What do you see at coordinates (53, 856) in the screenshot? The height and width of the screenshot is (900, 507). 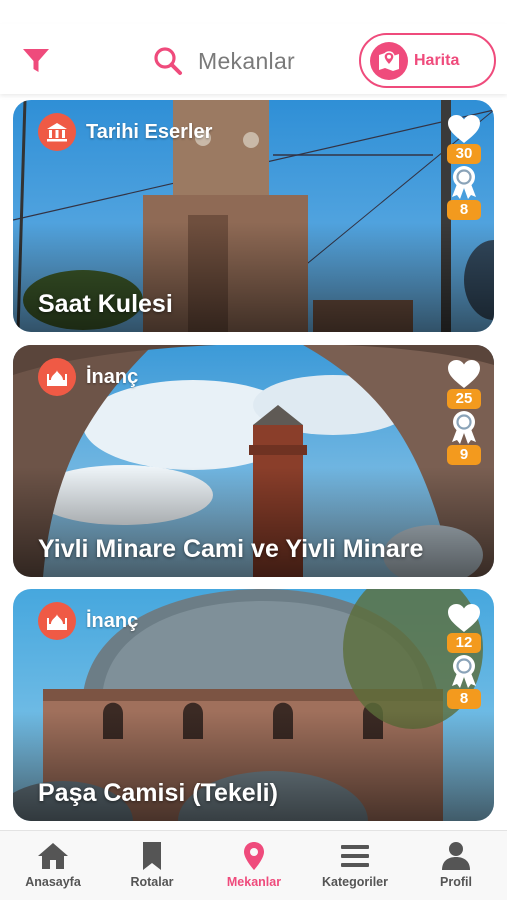 I see `home-icon` at bounding box center [53, 856].